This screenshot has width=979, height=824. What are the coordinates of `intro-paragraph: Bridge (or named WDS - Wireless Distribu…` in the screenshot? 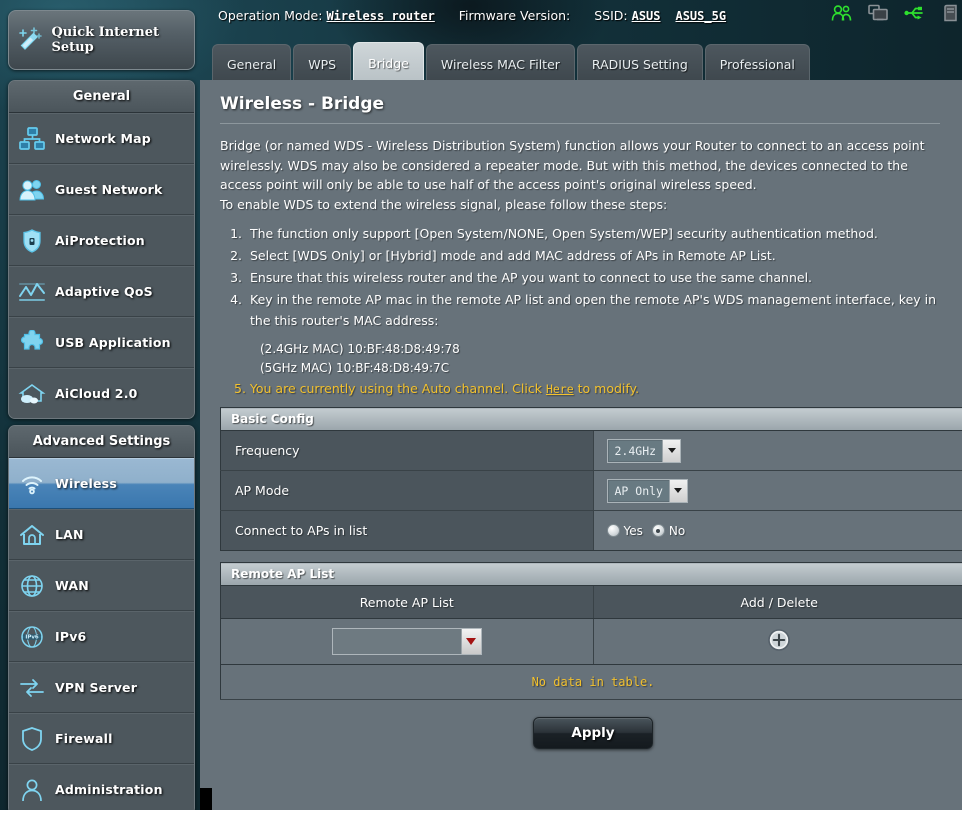 It's located at (572, 165).